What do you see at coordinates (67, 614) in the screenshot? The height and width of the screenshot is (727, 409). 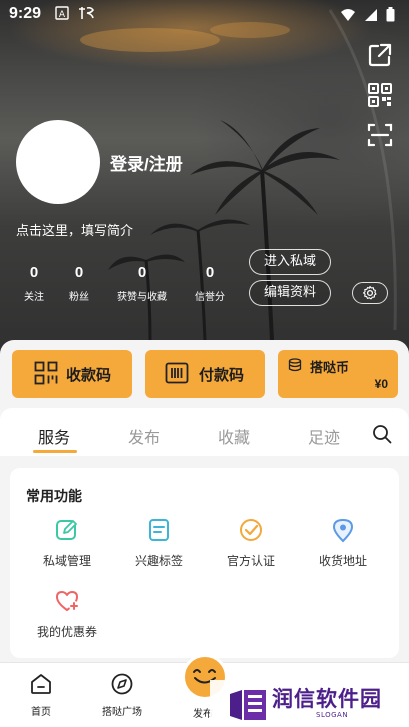 I see `feature-my-coupons: 我的优惠券` at bounding box center [67, 614].